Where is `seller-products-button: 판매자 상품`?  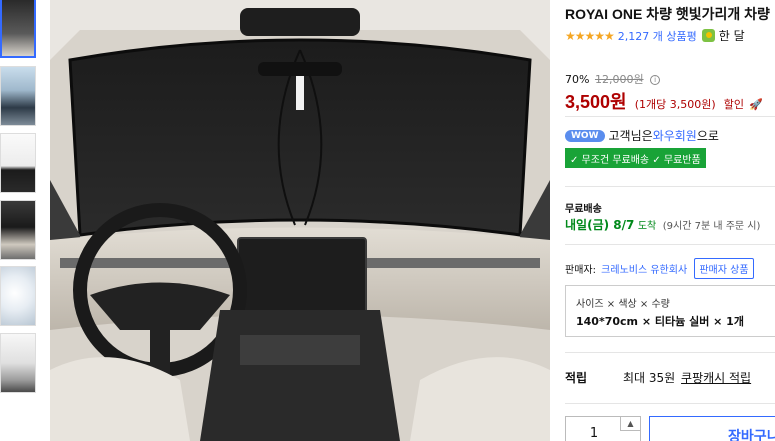
seller-products-button: 판매자 상품 is located at coordinates (724, 268).